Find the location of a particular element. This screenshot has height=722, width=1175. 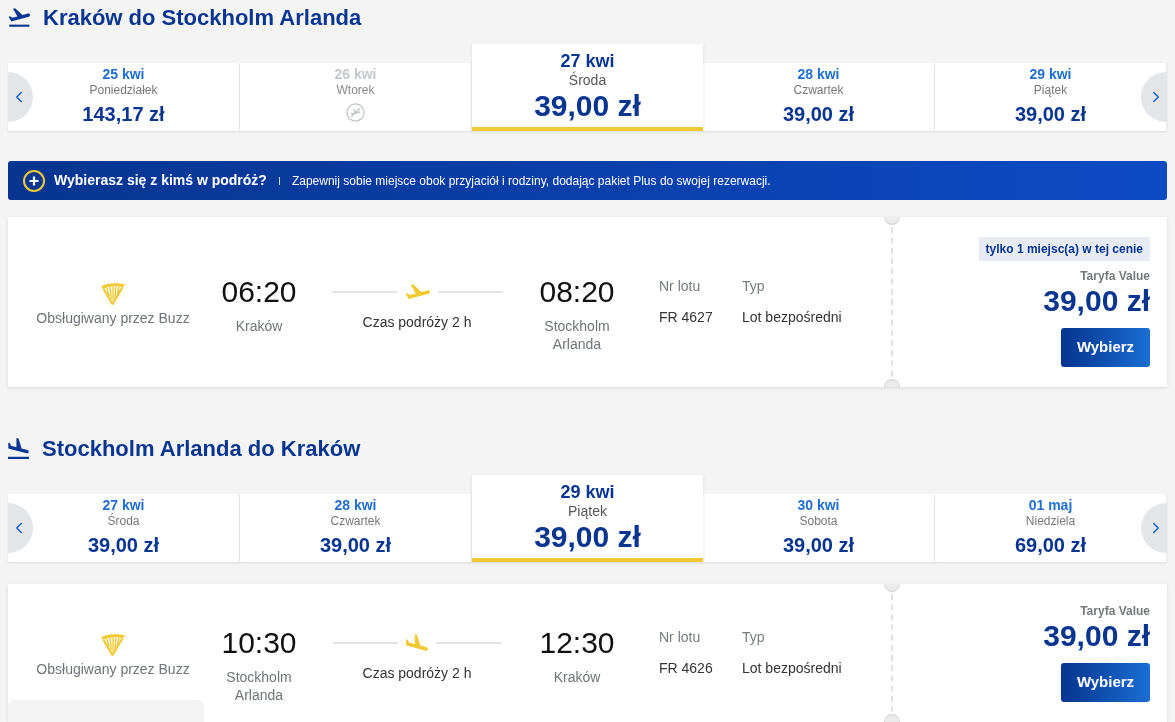

plane-takeoff-icon is located at coordinates (19, 17).